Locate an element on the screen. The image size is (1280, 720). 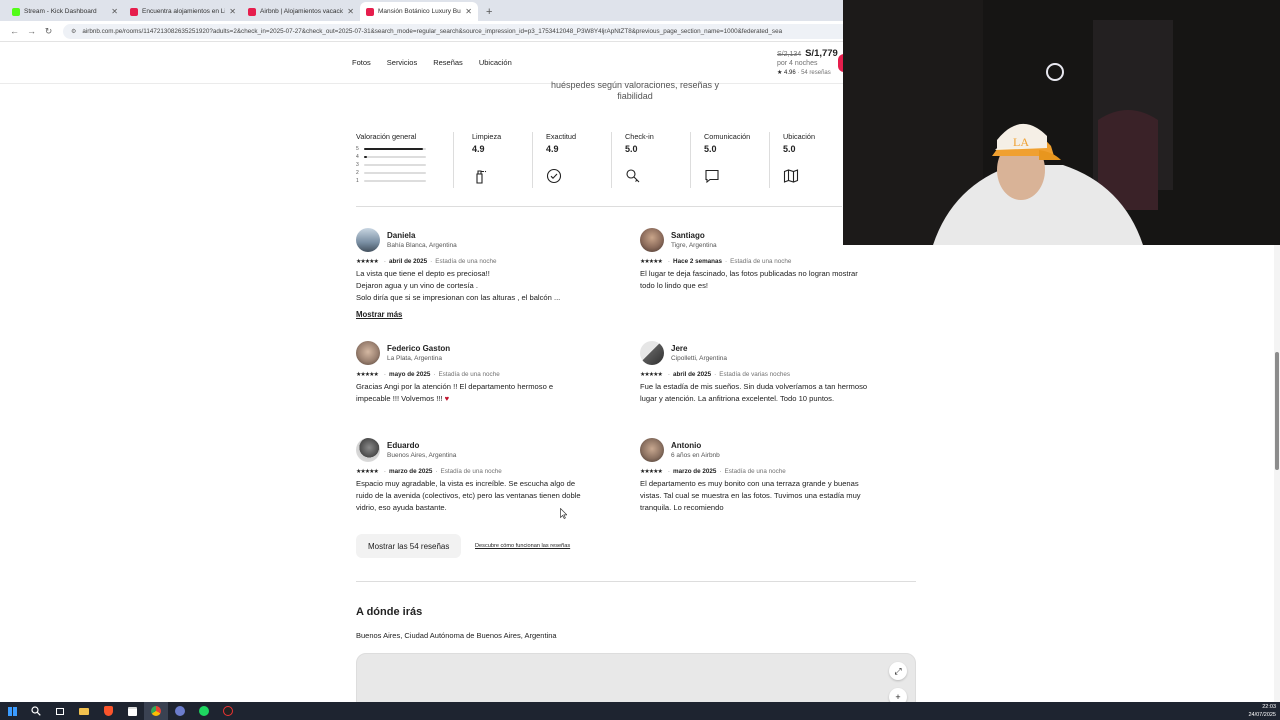
rating-bar-label: 2 is located at coordinates (357, 173).